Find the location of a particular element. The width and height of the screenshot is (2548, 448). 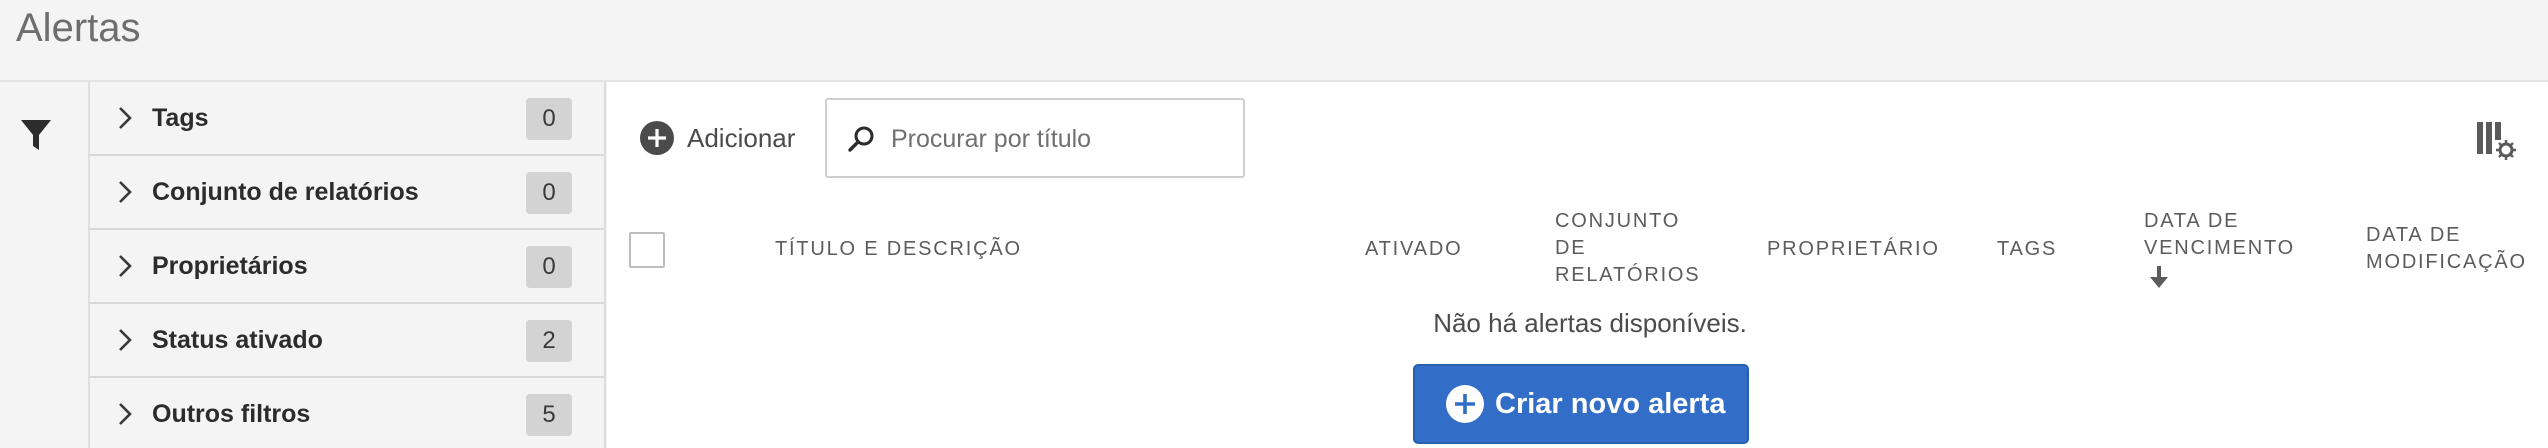

create-alert-button: Criar novo alerta is located at coordinates (1581, 404).